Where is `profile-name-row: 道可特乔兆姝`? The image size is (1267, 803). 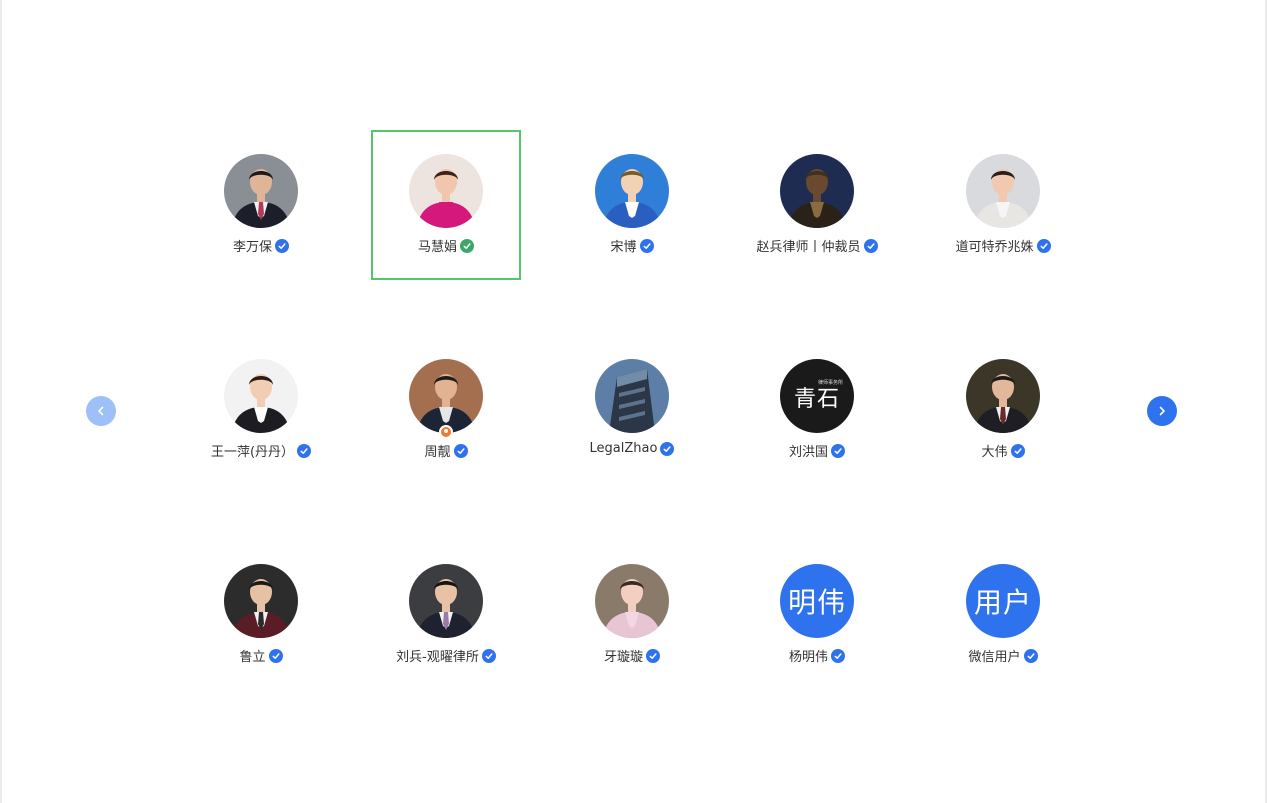 profile-name-row: 道可特乔兆姝 is located at coordinates (1003, 245).